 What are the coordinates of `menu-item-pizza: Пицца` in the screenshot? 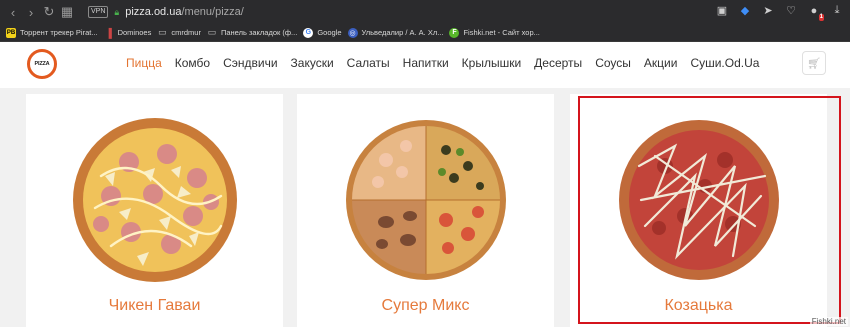 It's located at (144, 63).